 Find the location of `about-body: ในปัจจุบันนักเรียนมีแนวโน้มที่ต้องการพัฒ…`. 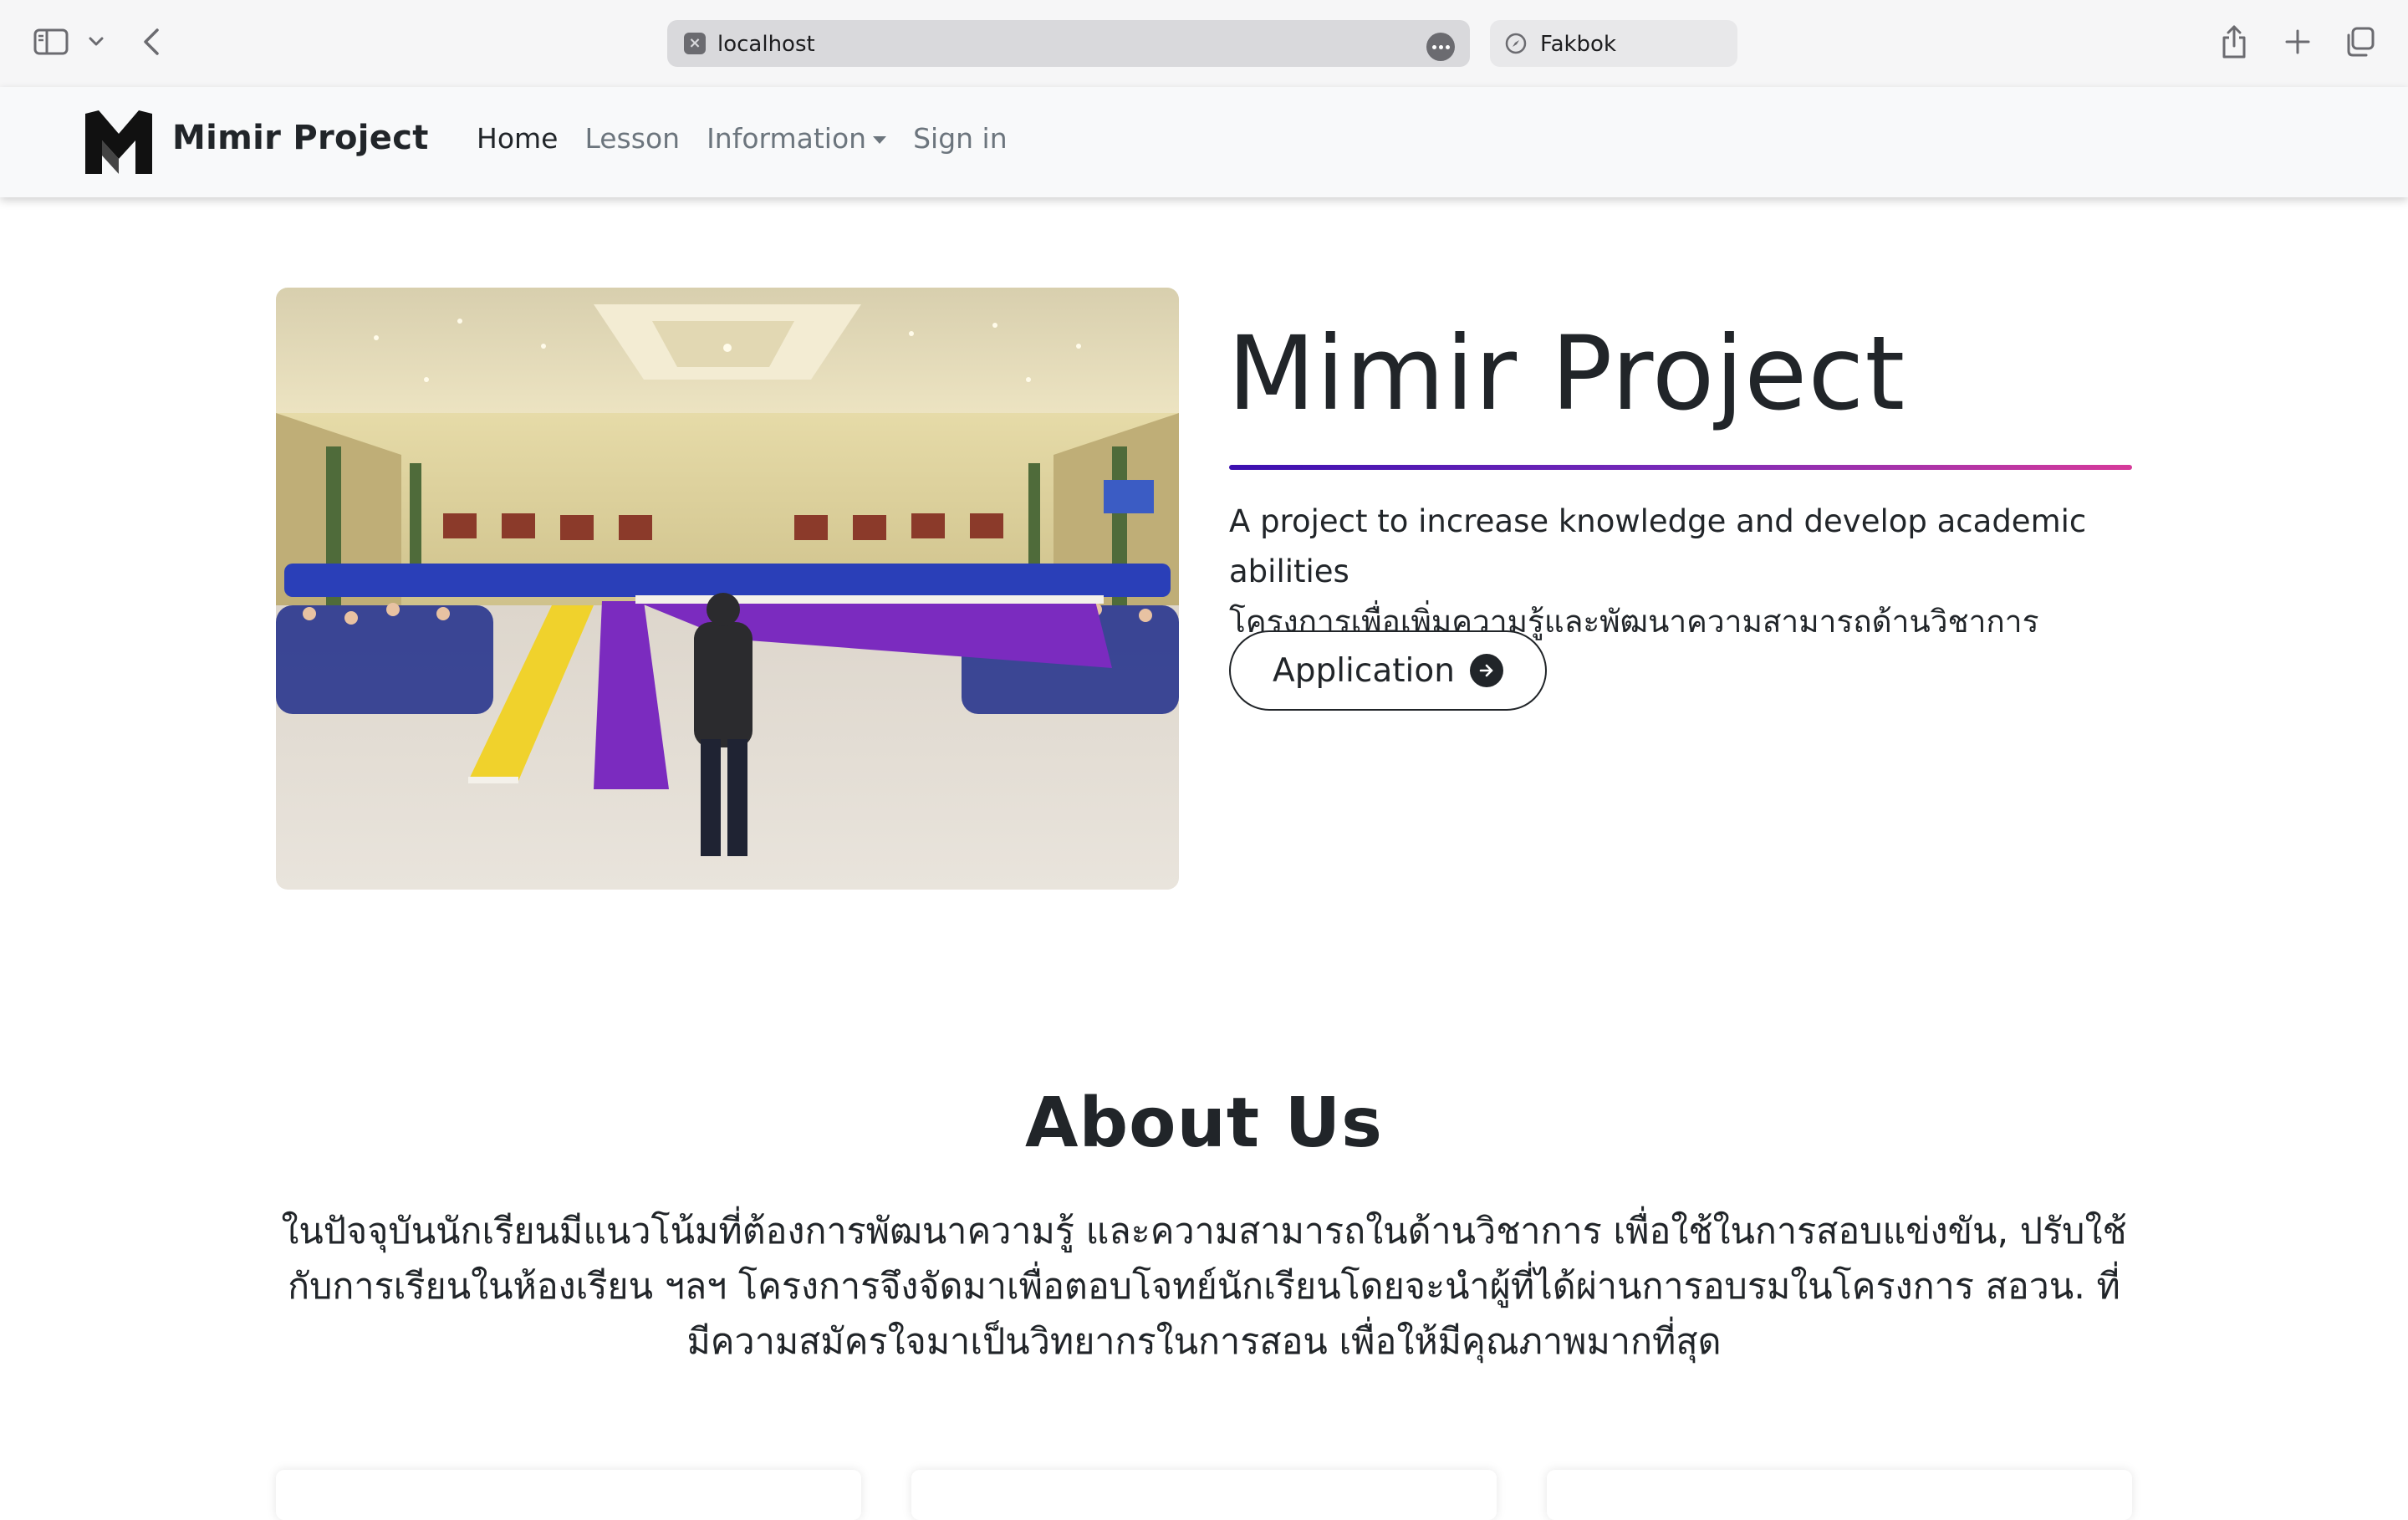

about-body: ในปัจจุบันนักเรียนมีแนวโน้มที่ต้องการพัฒ… is located at coordinates (1204, 1287).